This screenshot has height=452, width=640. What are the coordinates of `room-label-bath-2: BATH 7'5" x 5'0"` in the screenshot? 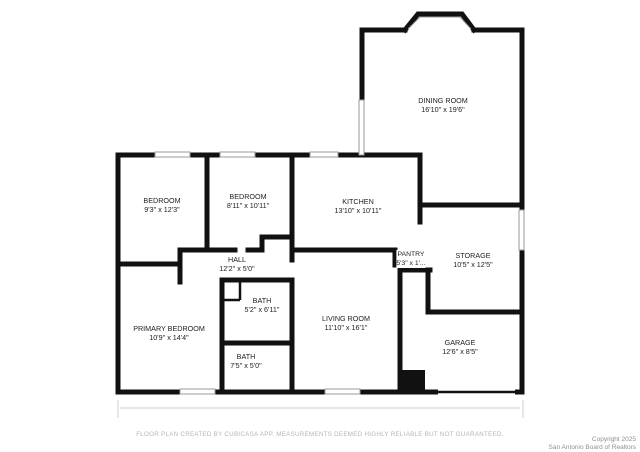 It's located at (245, 361).